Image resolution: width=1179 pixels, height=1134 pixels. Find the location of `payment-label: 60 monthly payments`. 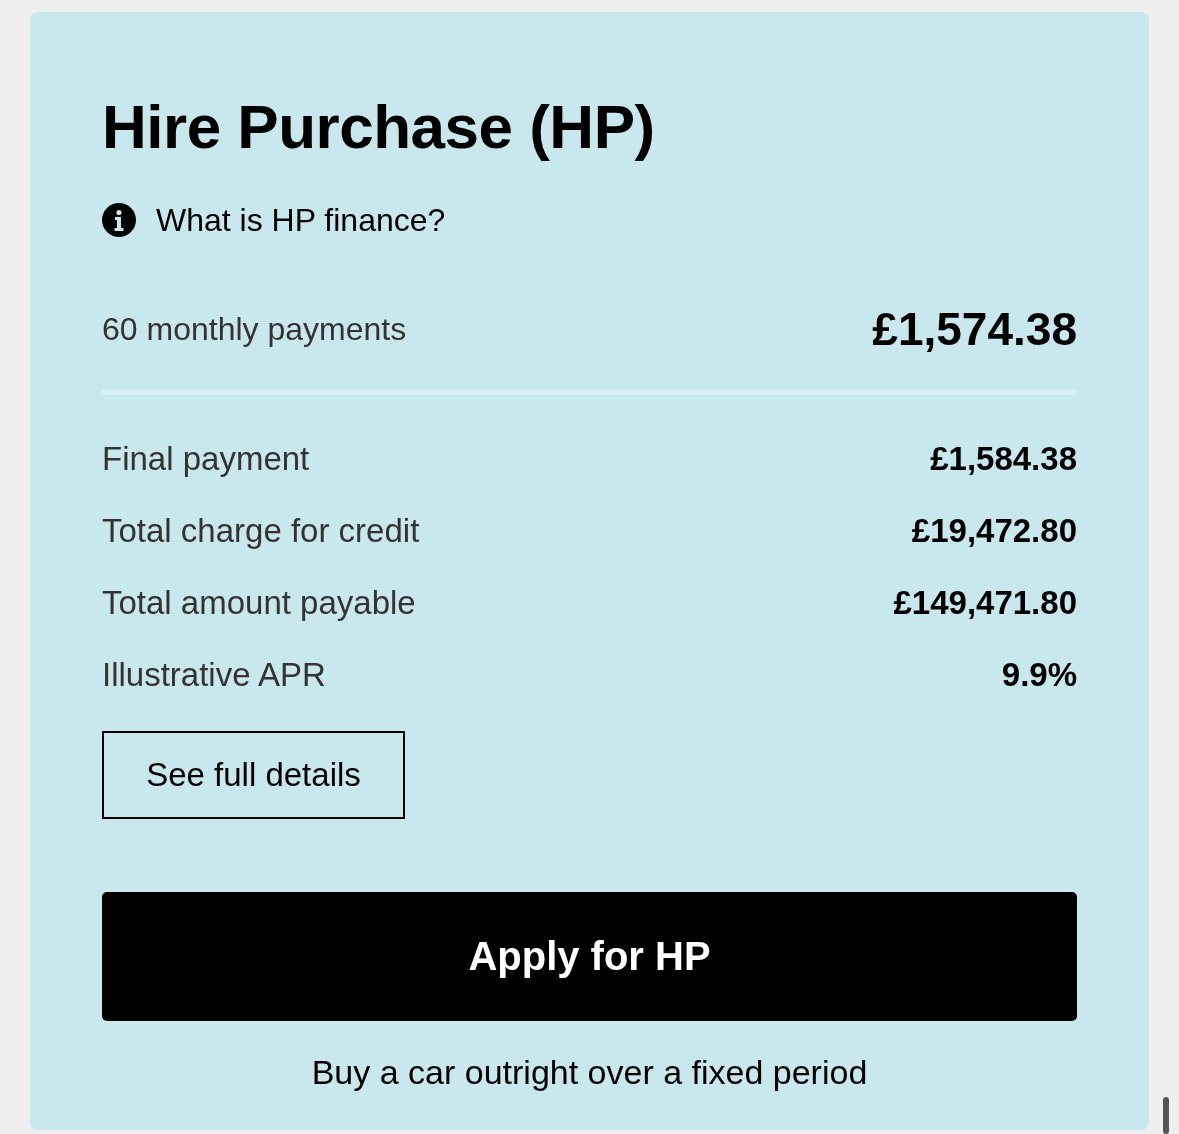

payment-label: 60 monthly payments is located at coordinates (254, 329).